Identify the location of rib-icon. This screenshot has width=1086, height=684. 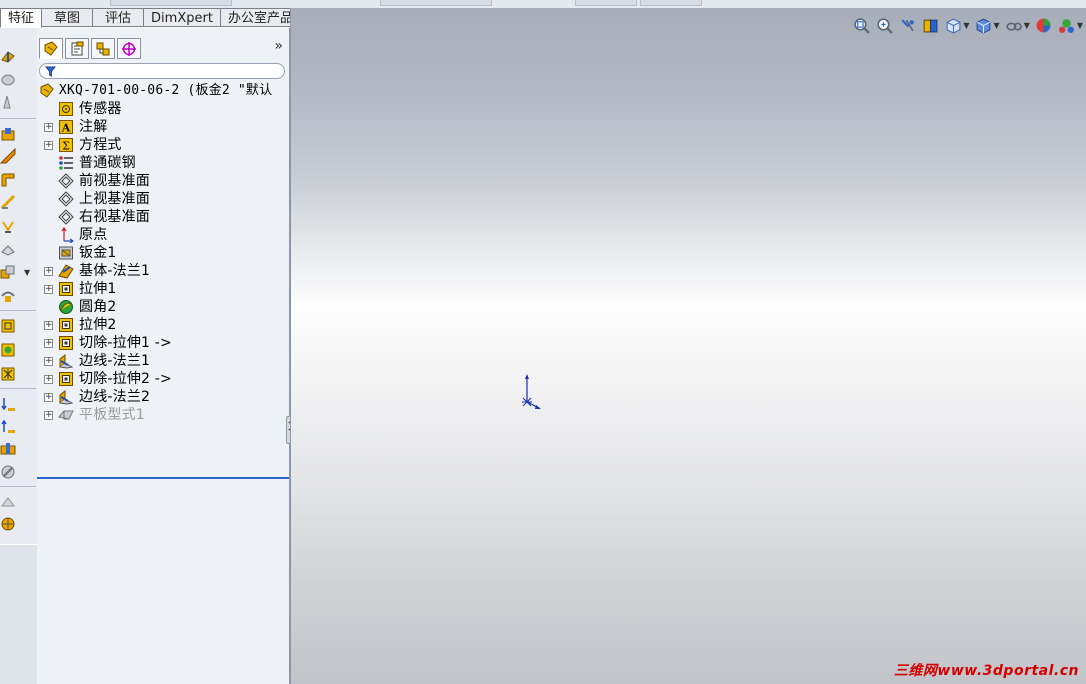
(8, 202).